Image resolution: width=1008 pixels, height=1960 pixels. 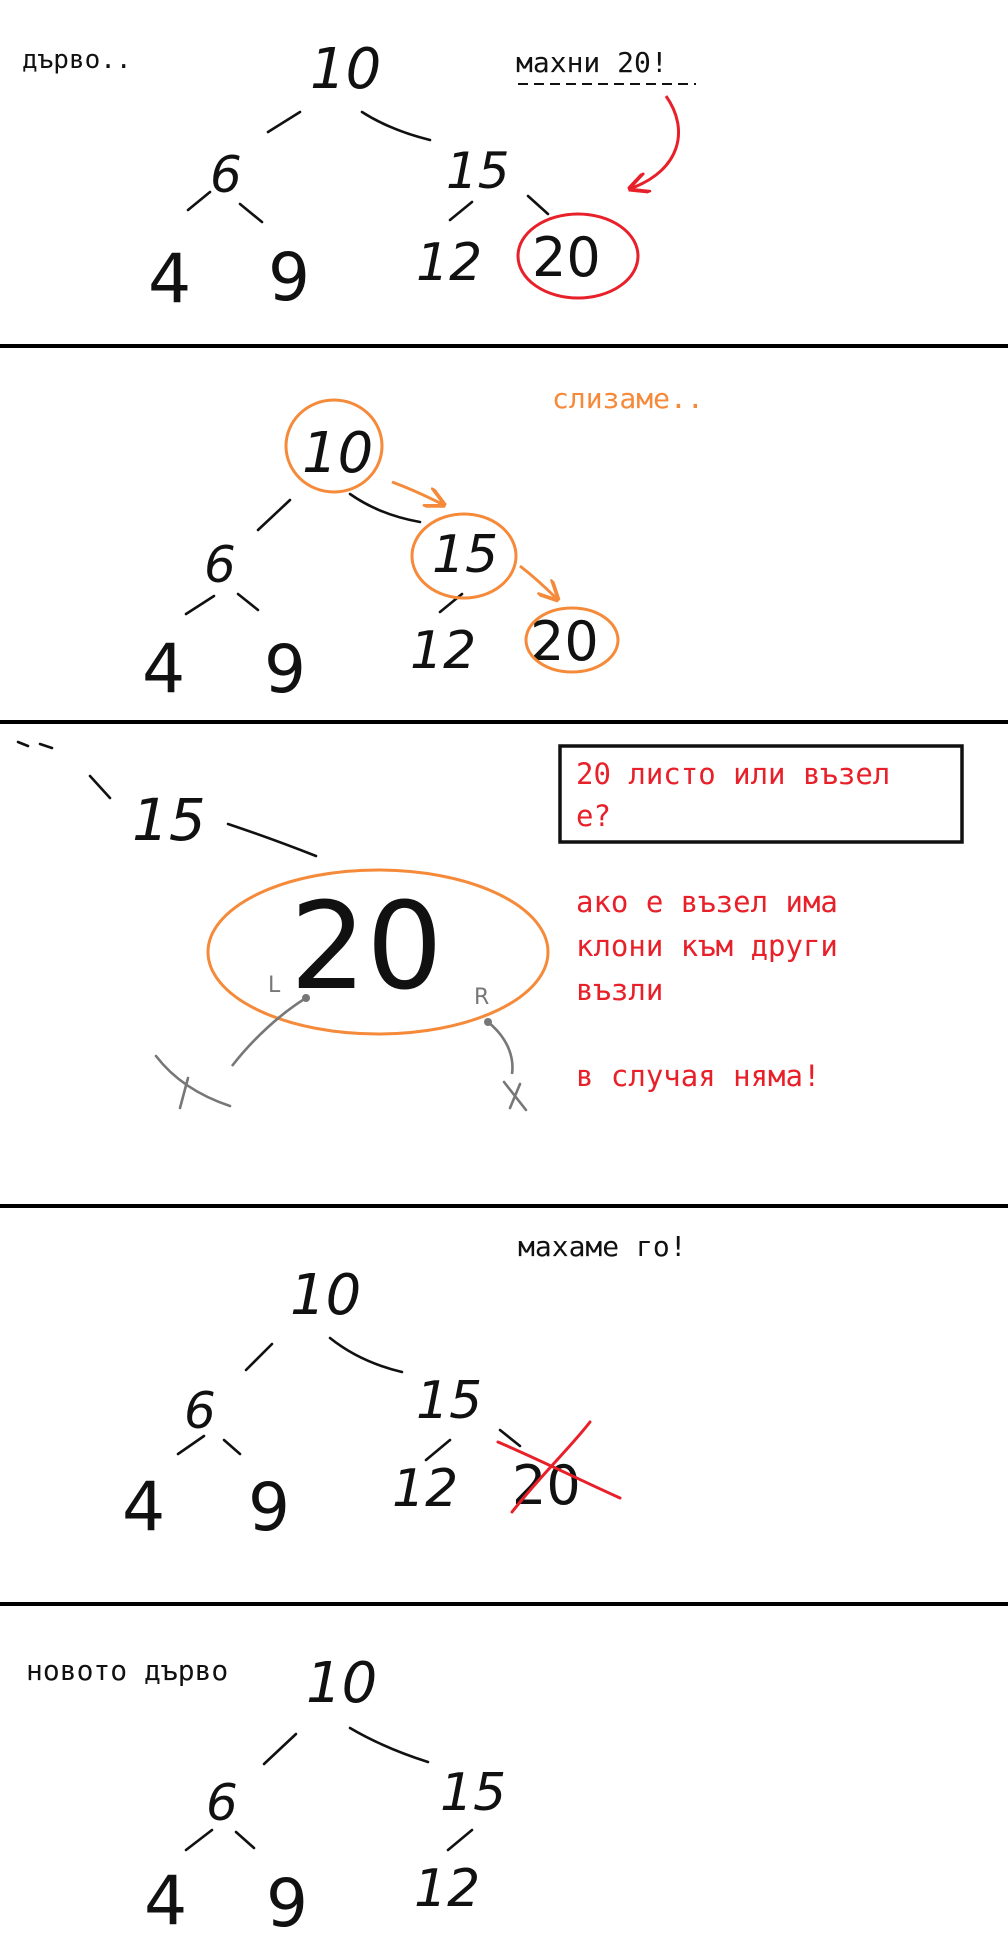 What do you see at coordinates (77, 60) in the screenshot?
I see `panel-1-caption: дърво..` at bounding box center [77, 60].